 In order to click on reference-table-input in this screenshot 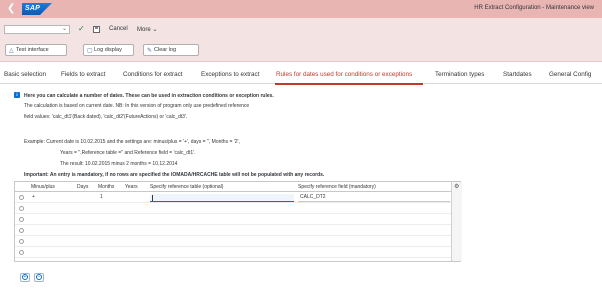, I will do `click(222, 198)`.